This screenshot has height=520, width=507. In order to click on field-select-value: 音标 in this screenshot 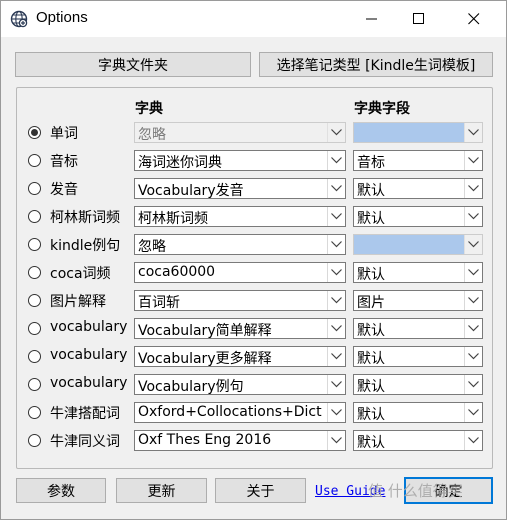, I will do `click(371, 163)`.